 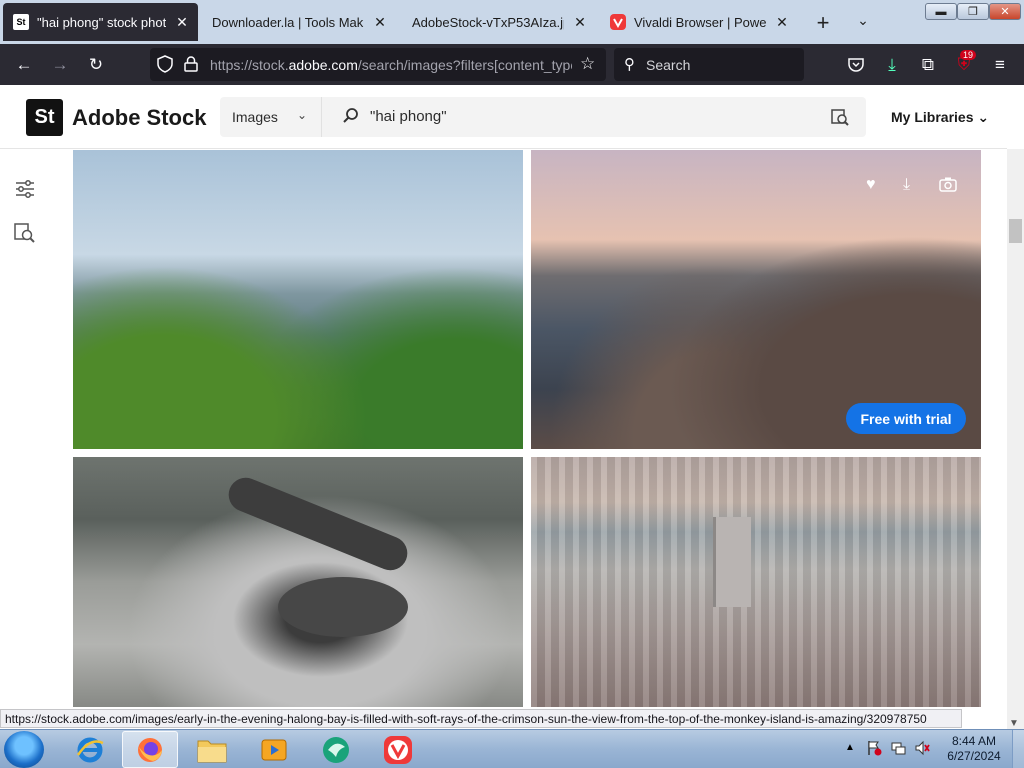 I want to click on result-image-cannon, so click(x=298, y=582).